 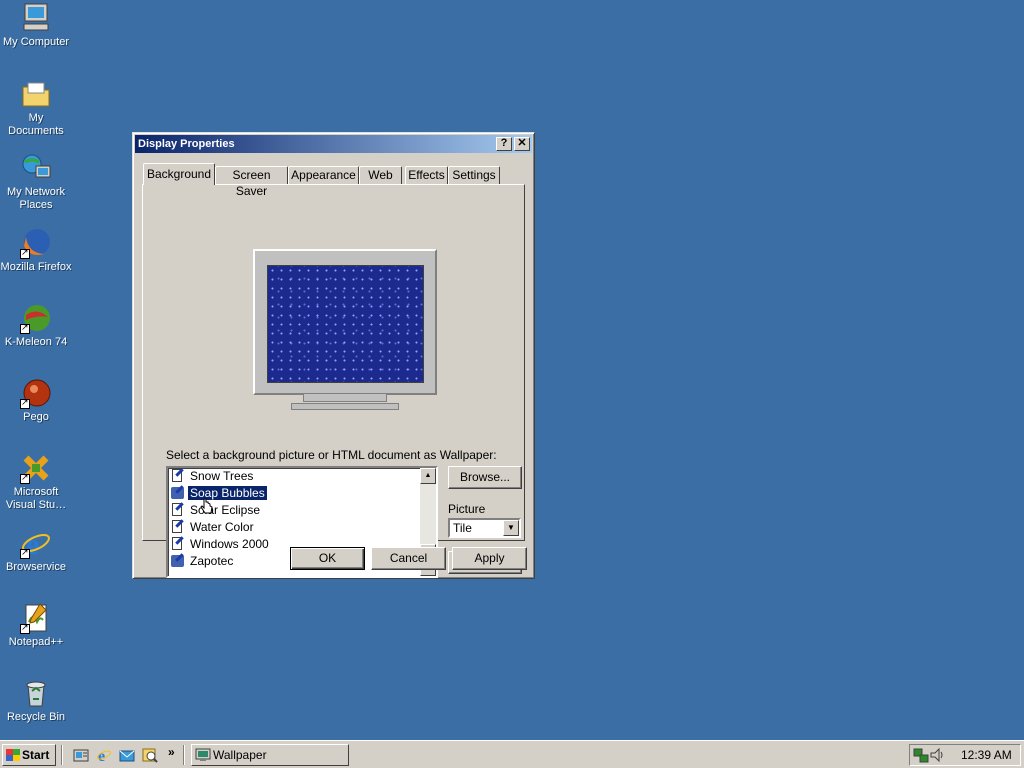 What do you see at coordinates (921, 755) in the screenshot?
I see `network-tray-icon` at bounding box center [921, 755].